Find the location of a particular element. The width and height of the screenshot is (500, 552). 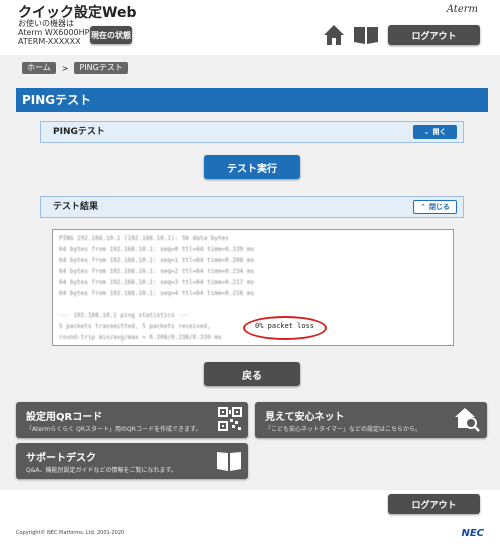

expand-button: ⌄ 開く is located at coordinates (435, 132).